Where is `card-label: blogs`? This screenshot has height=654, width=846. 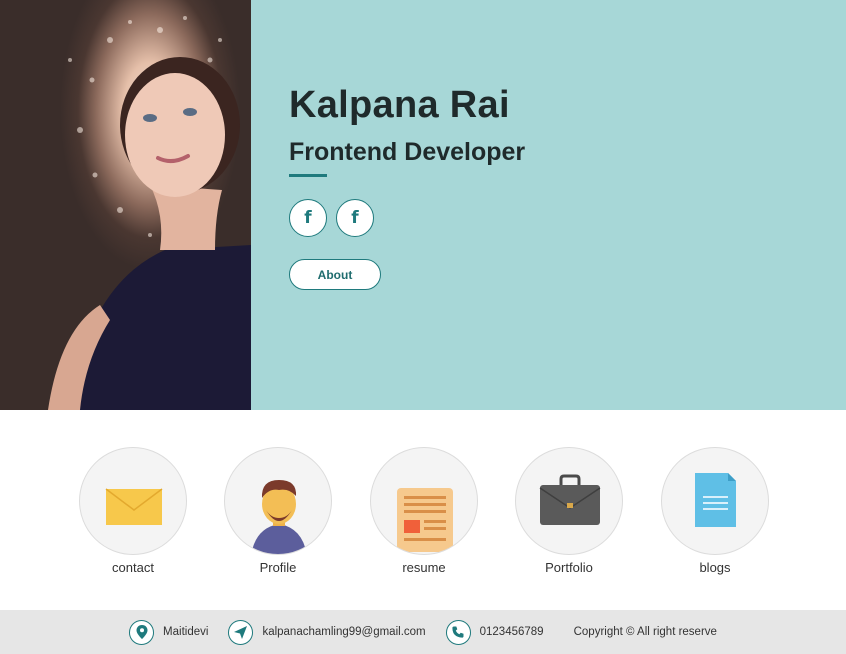
card-label: blogs is located at coordinates (715, 567).